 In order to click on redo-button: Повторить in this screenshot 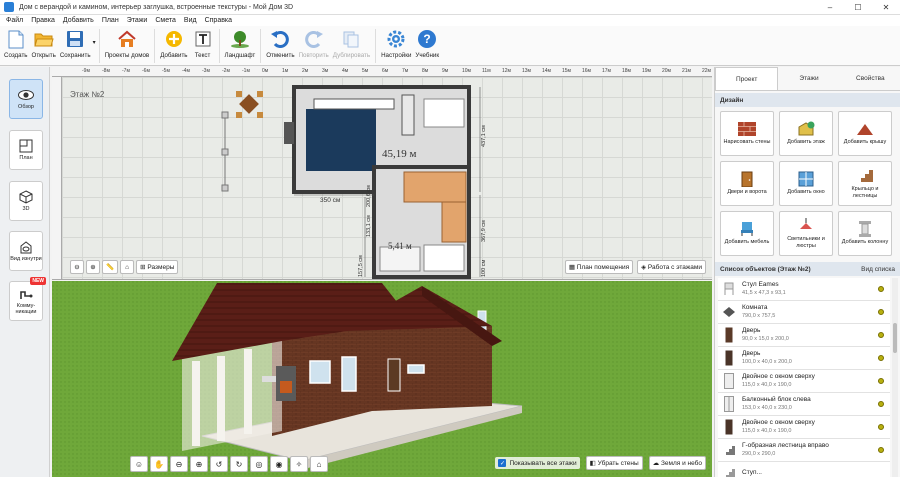, I will do `click(314, 42)`.